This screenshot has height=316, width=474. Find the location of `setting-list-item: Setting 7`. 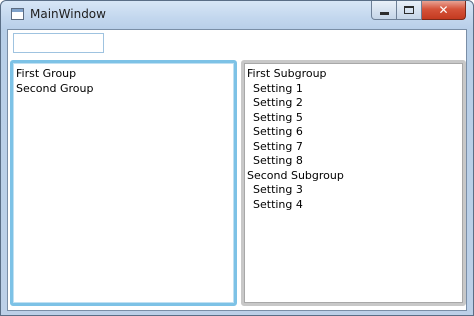

setting-list-item: Setting 7 is located at coordinates (353, 147).